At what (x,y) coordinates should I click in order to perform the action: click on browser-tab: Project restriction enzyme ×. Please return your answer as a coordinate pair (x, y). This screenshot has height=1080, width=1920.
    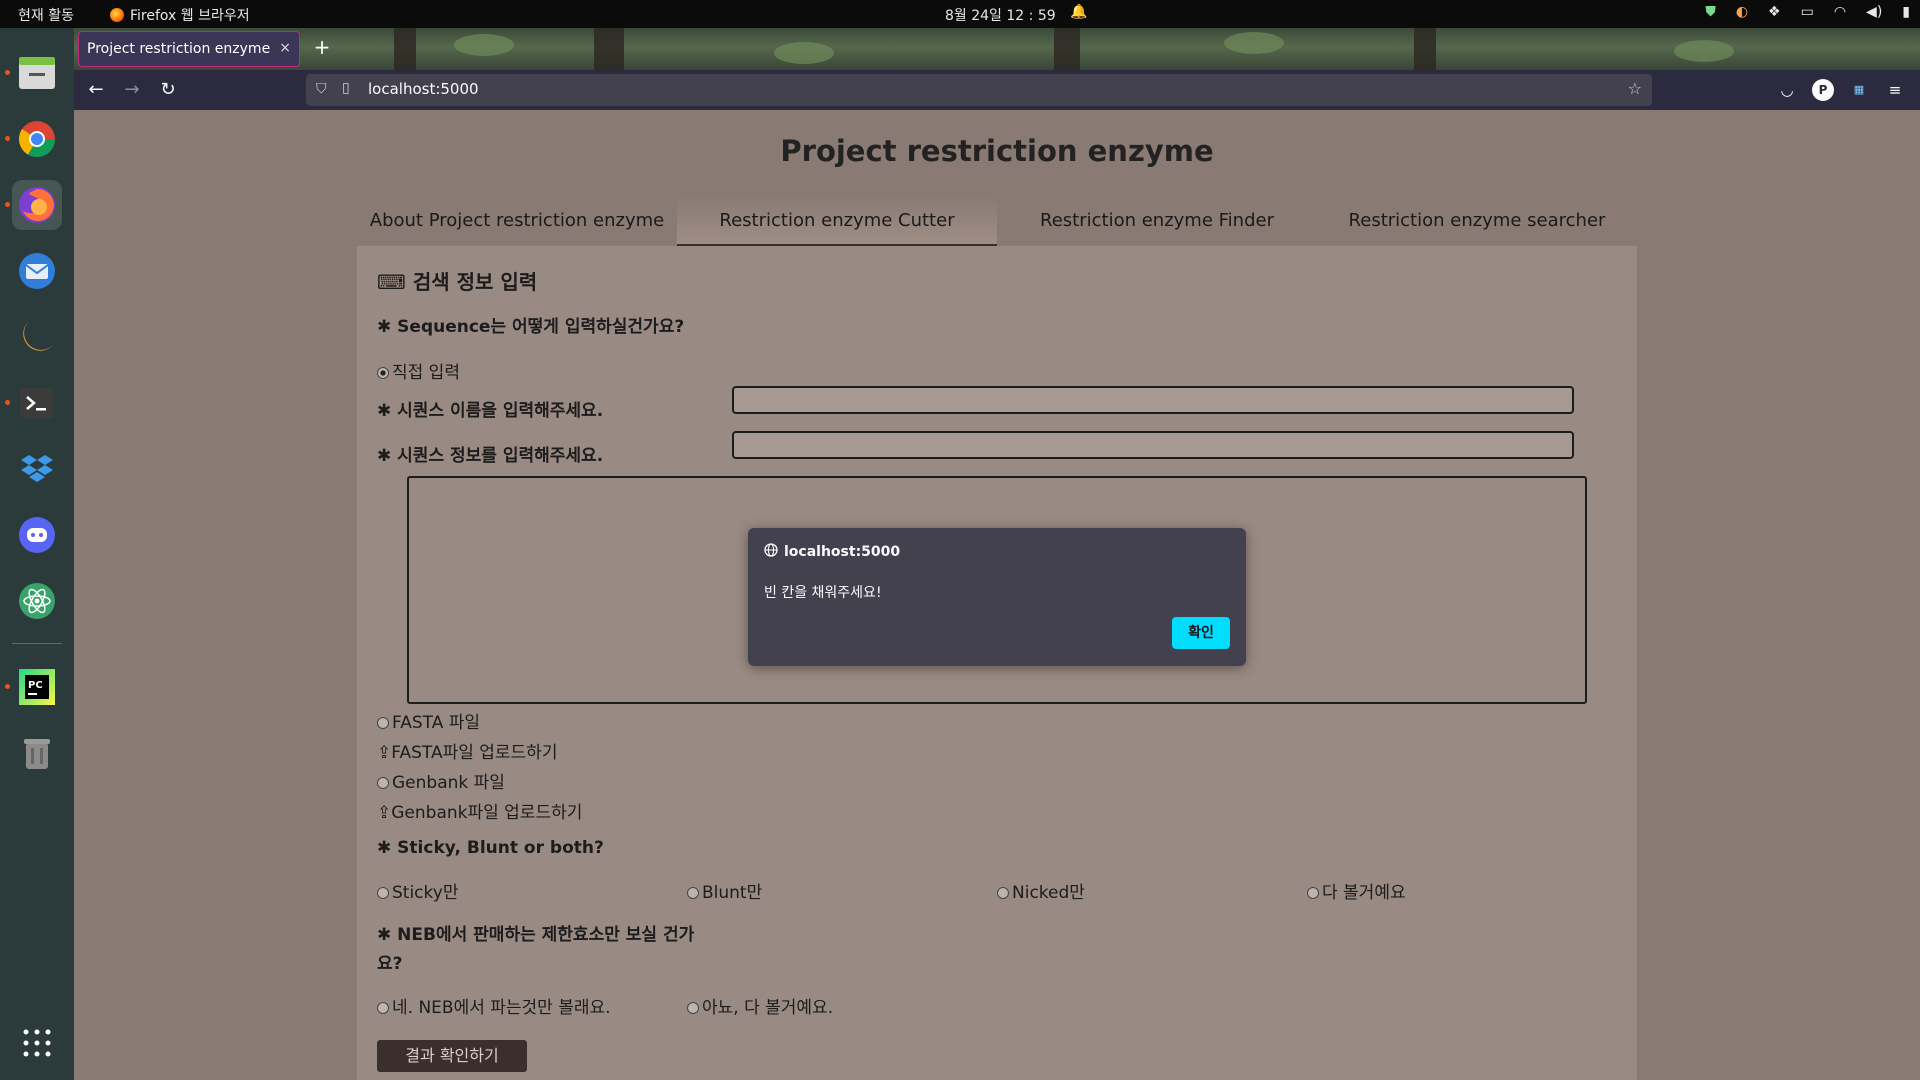
    Looking at the image, I should click on (189, 49).